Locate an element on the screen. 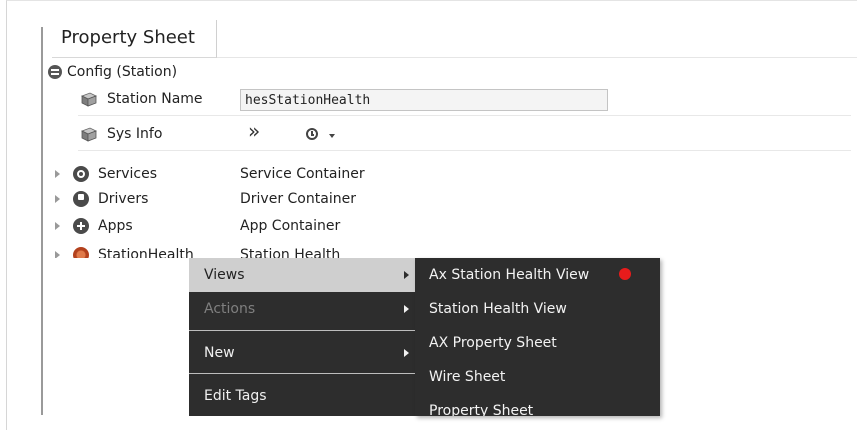 This screenshot has height=430, width=857. submenu-item-label: Wire Sheet is located at coordinates (467, 377).